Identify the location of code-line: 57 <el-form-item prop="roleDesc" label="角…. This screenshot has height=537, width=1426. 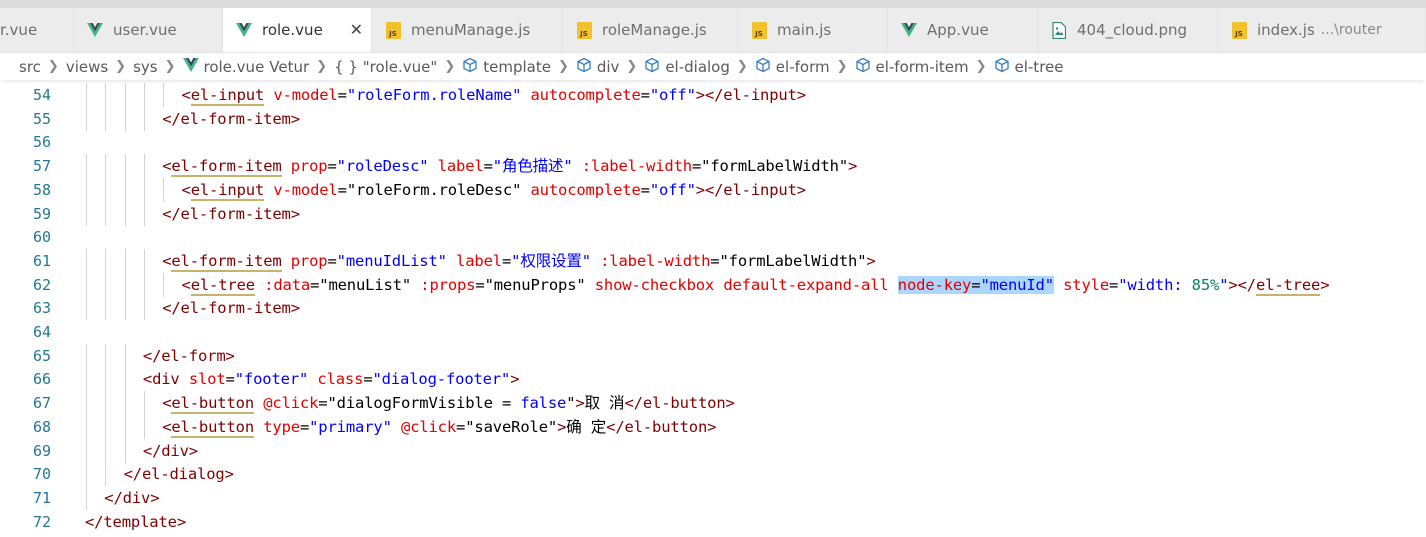
(713, 166).